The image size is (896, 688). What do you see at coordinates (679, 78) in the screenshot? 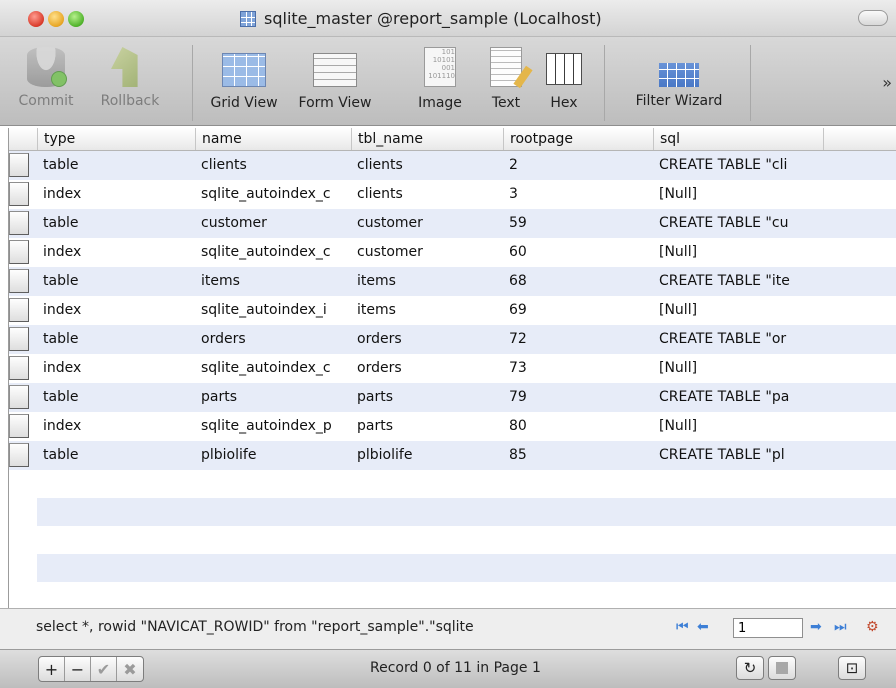
I see `filter-wizard-button: Filter Wizard` at bounding box center [679, 78].